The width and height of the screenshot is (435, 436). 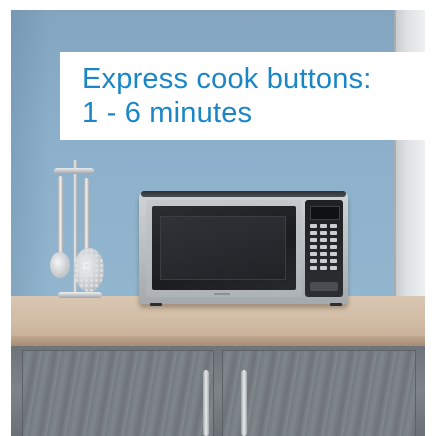 What do you see at coordinates (325, 213) in the screenshot?
I see `microwave-display` at bounding box center [325, 213].